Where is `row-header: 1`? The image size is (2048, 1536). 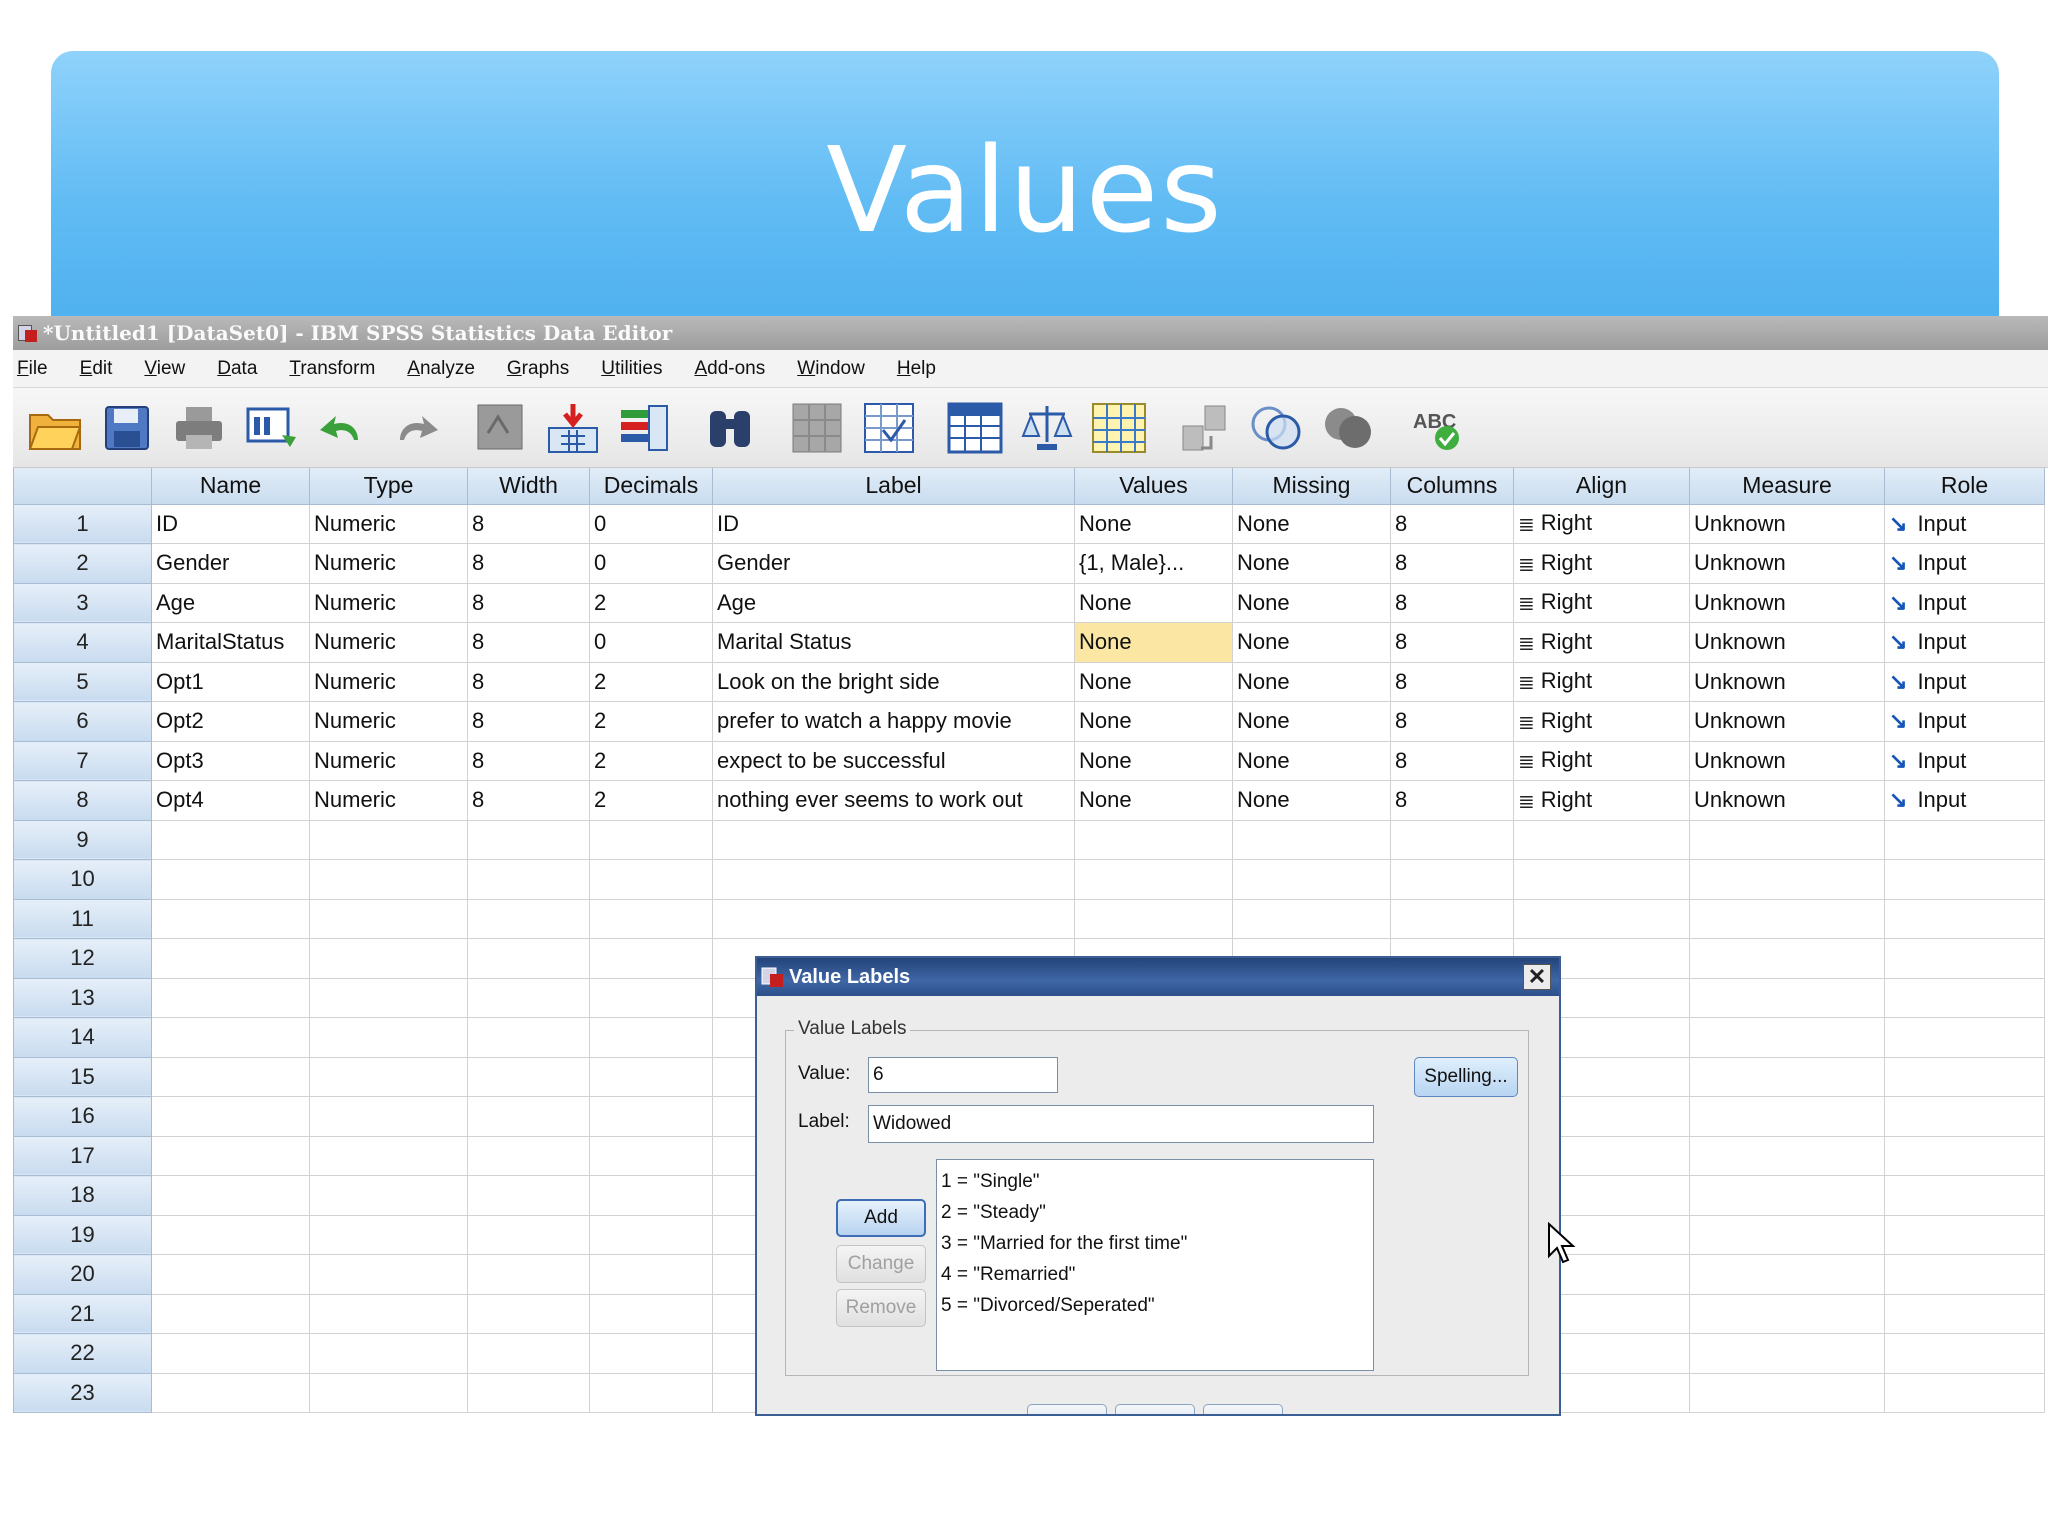
row-header: 1 is located at coordinates (82, 523).